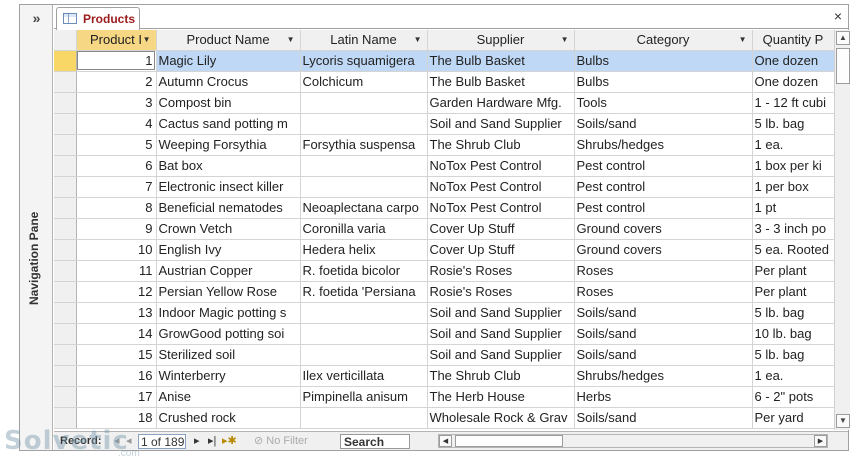  What do you see at coordinates (147, 39) in the screenshot?
I see `sort-dropdown-icon: ▼` at bounding box center [147, 39].